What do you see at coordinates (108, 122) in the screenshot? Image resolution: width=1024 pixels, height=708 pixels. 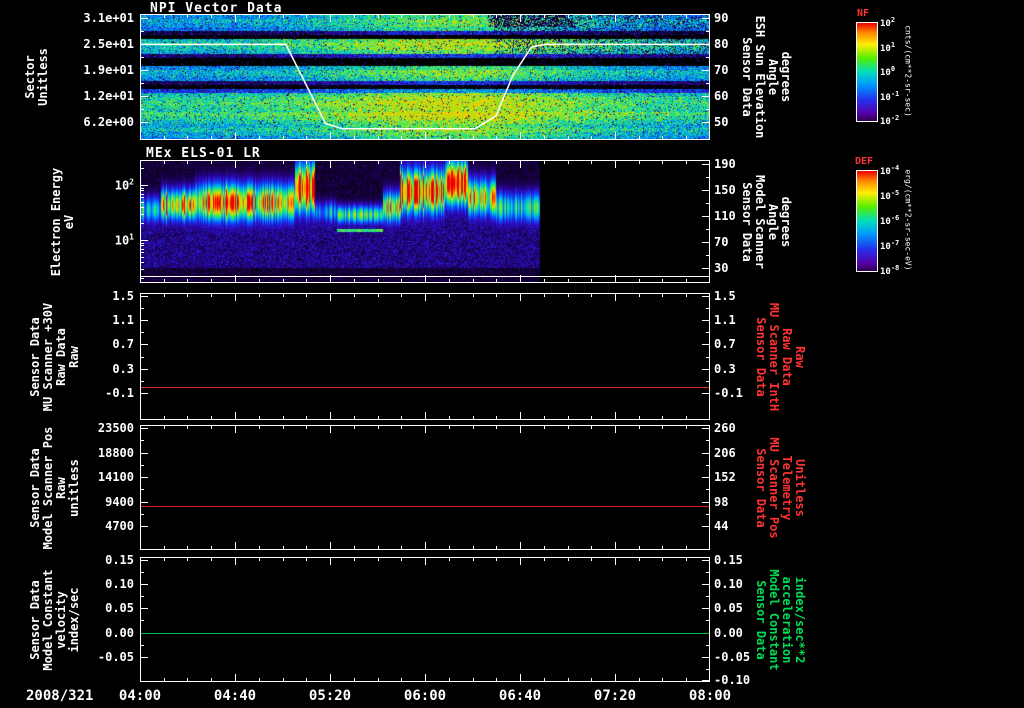 I see `y-tick-label: 6.2e+00` at bounding box center [108, 122].